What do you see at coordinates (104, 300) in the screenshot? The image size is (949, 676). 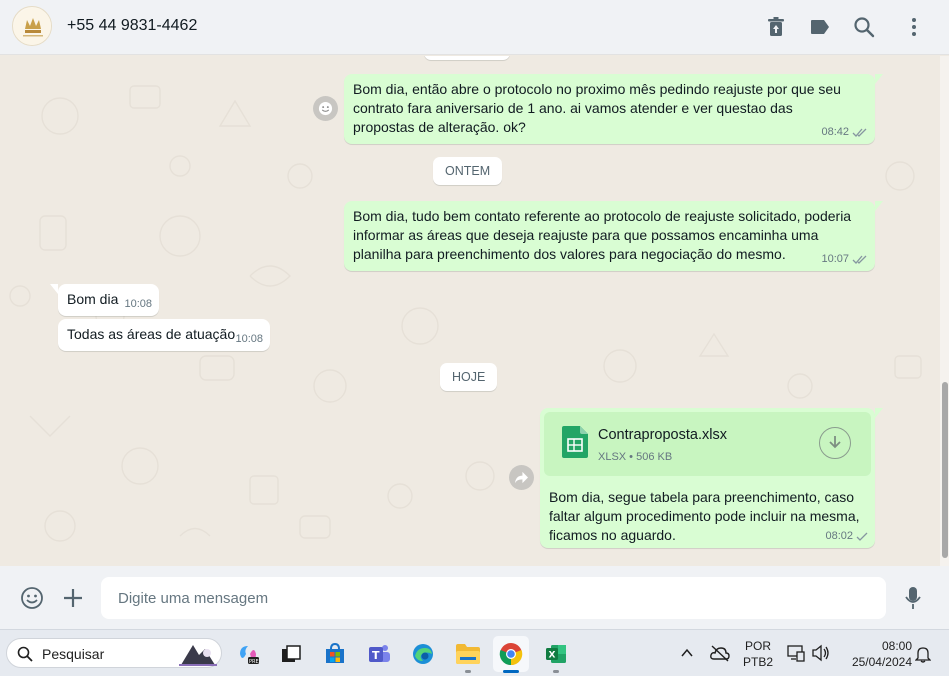 I see `message-incoming: Bom dia 10:08` at bounding box center [104, 300].